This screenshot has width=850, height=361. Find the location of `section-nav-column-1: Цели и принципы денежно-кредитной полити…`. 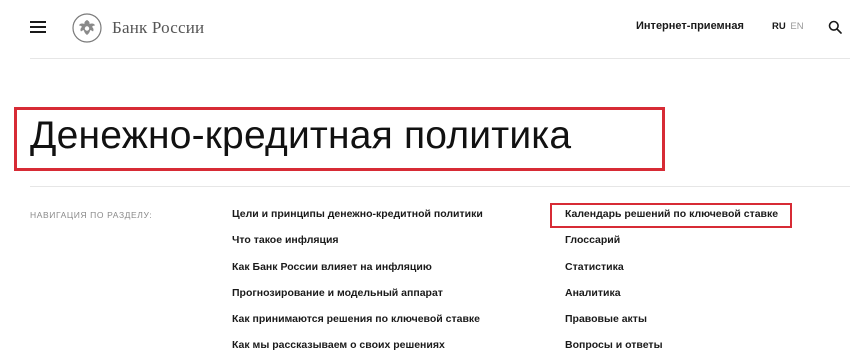

section-nav-column-1: Цели и принципы денежно-кредитной полити… is located at coordinates (357, 283).